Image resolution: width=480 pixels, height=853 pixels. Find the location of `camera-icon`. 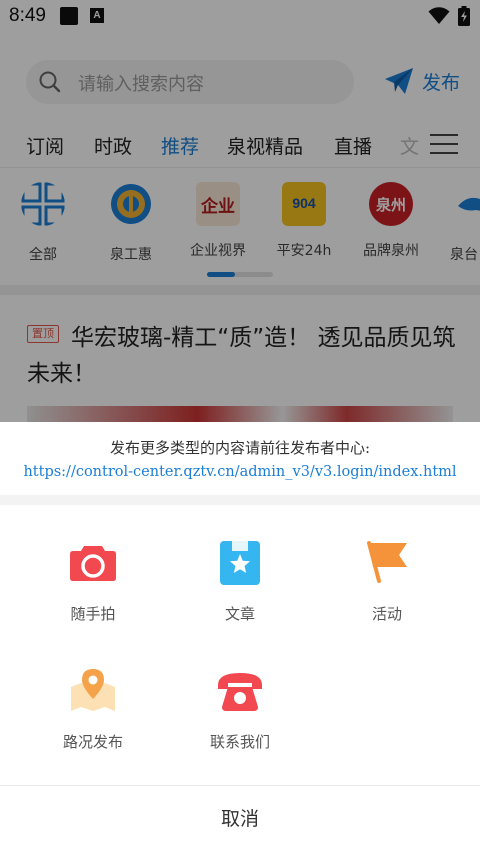

camera-icon is located at coordinates (93, 563).